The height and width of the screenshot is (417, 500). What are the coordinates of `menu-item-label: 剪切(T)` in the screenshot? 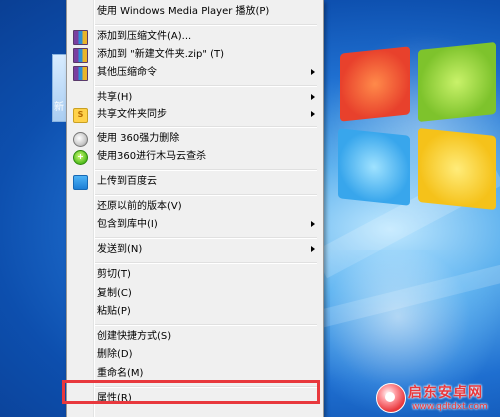 It's located at (114, 274).